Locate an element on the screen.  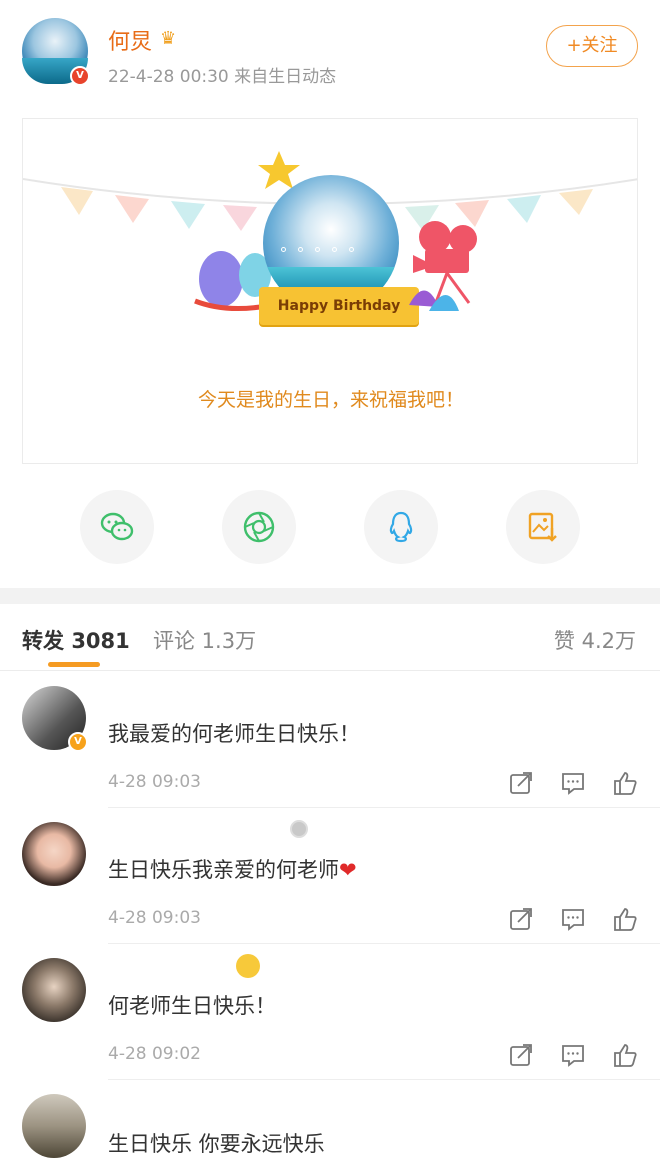
section-separator is located at coordinates (330, 596).